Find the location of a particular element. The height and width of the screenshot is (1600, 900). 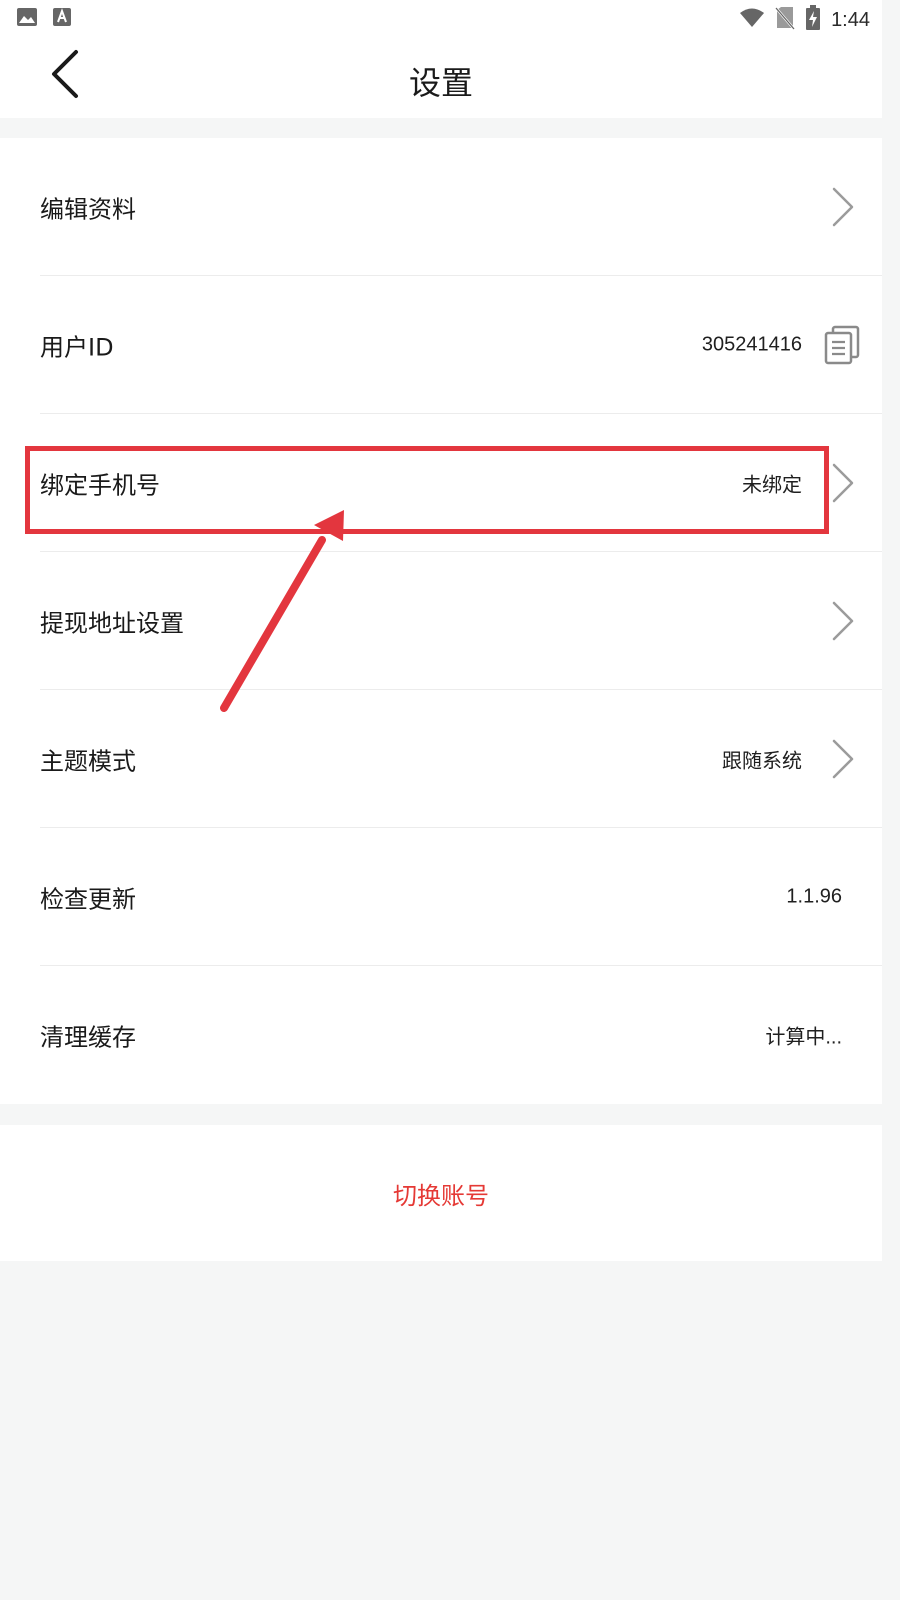

battery-charging-icon is located at coordinates (813, 20).